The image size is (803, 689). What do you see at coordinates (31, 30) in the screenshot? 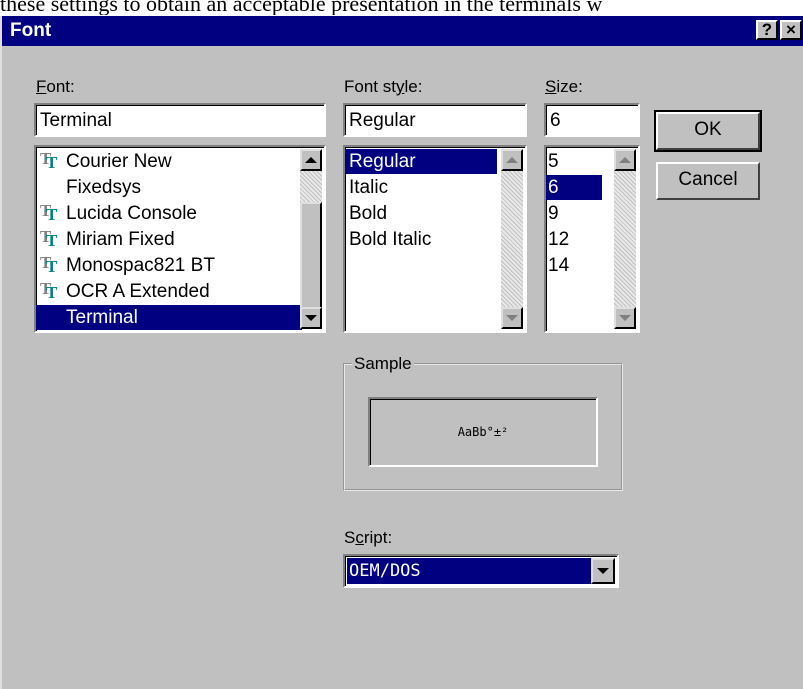
I see `dialog-title: Font` at bounding box center [31, 30].